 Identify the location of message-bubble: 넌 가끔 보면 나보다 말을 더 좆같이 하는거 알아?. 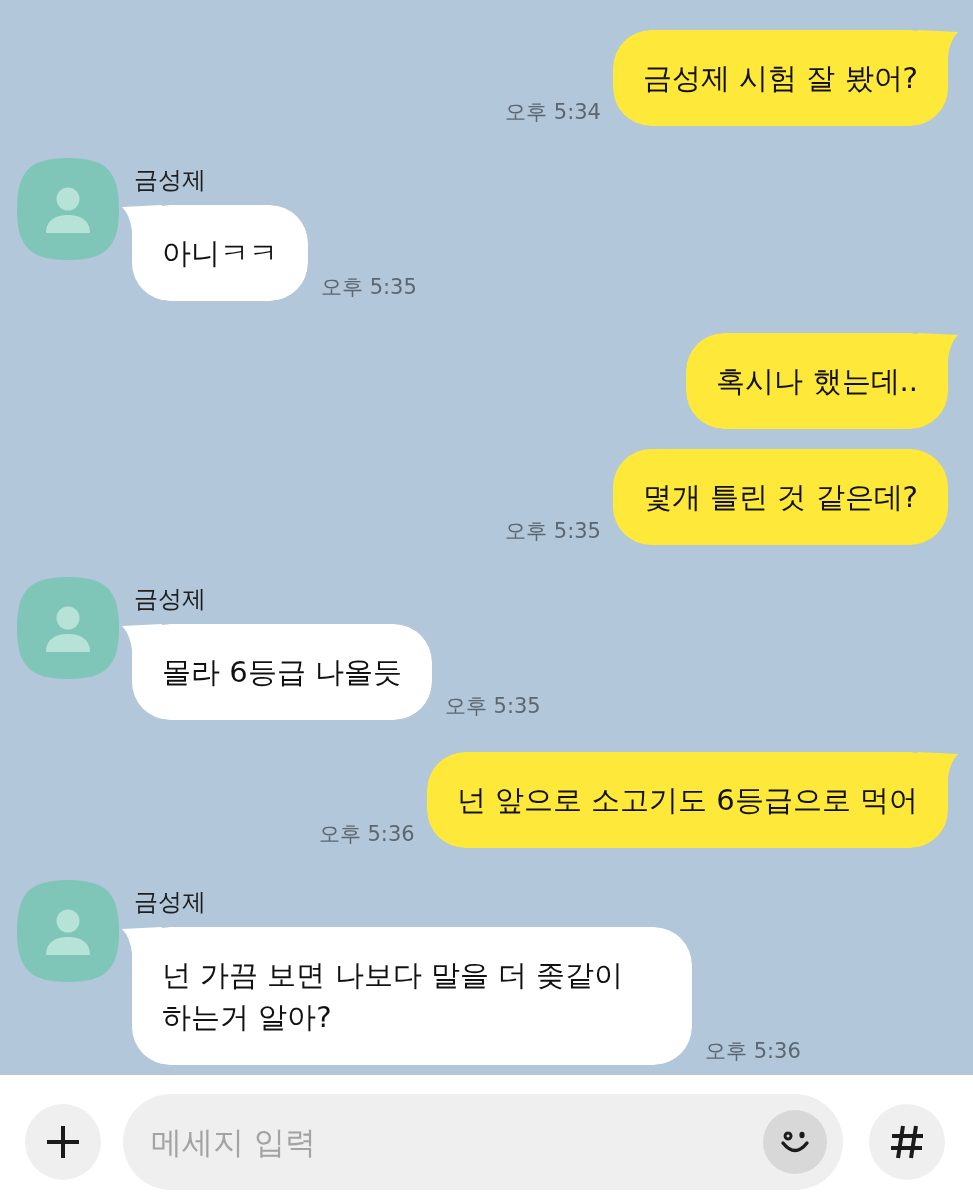
(407, 996).